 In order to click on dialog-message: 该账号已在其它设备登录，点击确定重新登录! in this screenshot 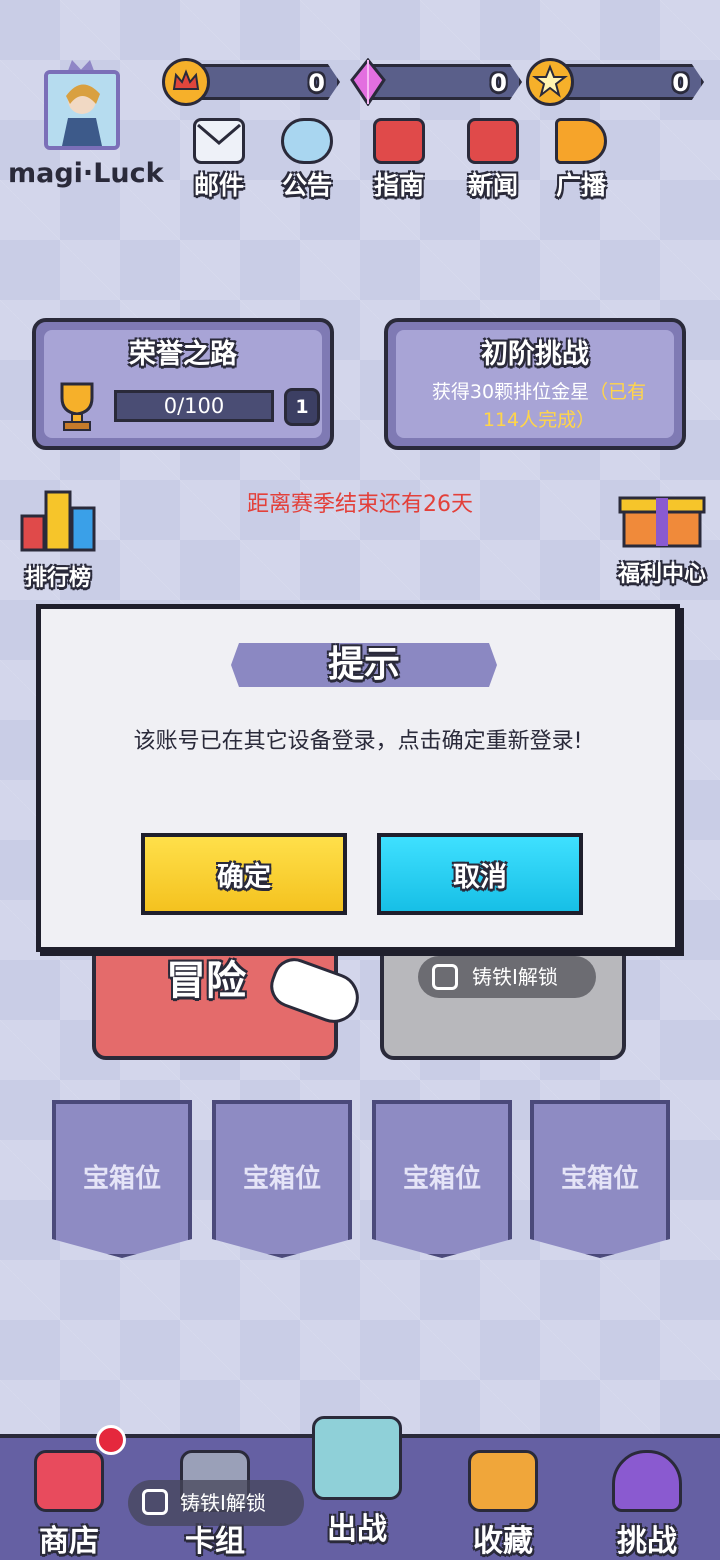, I will do `click(358, 741)`.